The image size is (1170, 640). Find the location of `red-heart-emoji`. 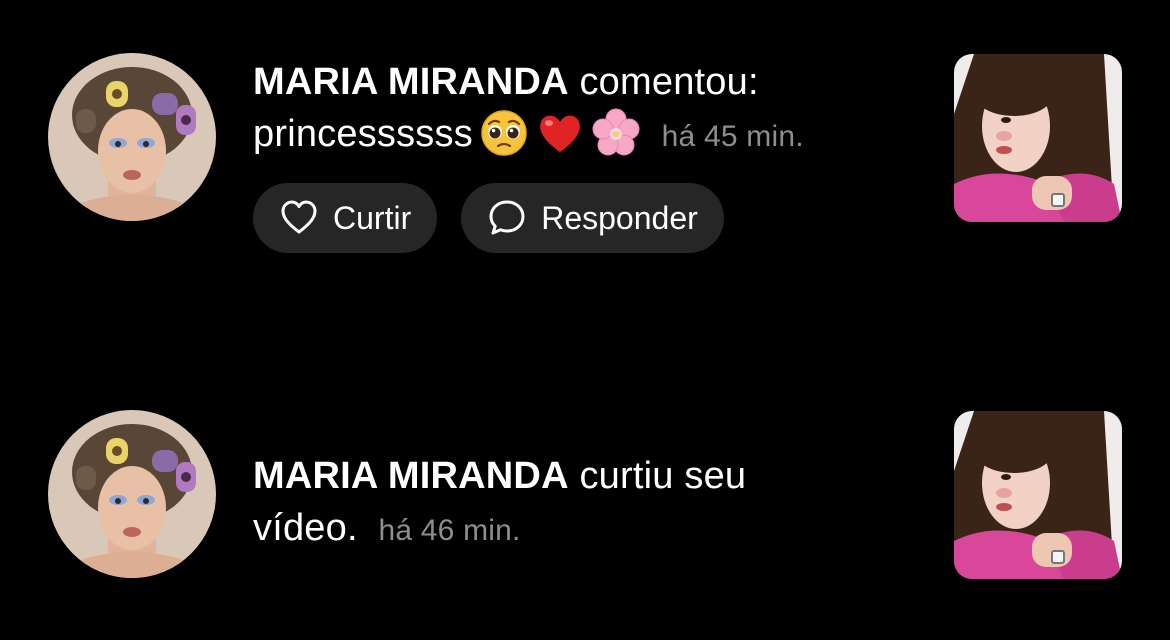

red-heart-emoji is located at coordinates (560, 133).